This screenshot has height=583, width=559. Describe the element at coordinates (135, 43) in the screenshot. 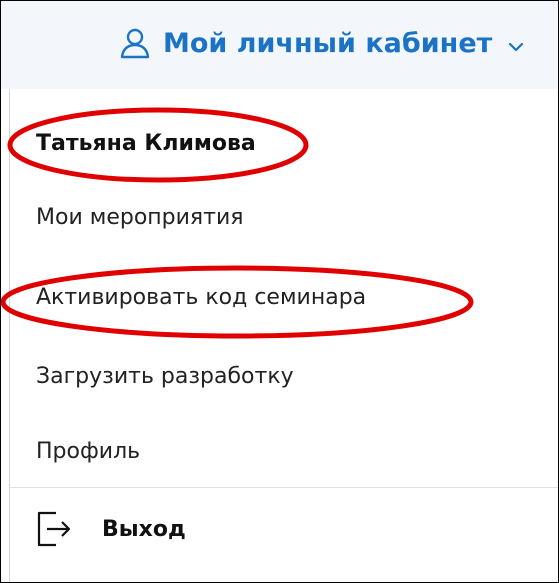

I see `user-icon` at that location.